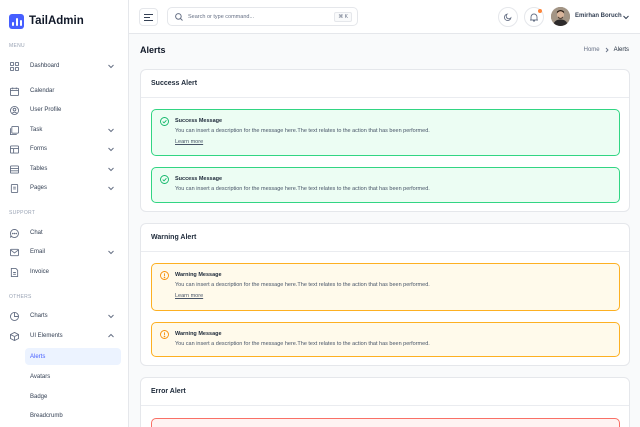 Image resolution: width=640 pixels, height=427 pixels. I want to click on sidebar-item-forms: Forms, so click(65, 149).